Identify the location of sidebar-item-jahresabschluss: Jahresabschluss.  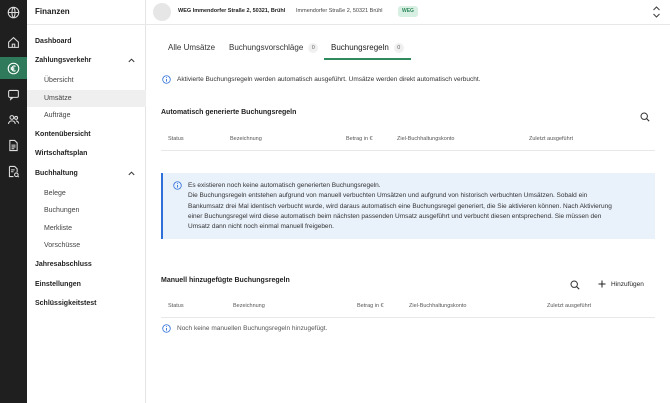
(86, 264).